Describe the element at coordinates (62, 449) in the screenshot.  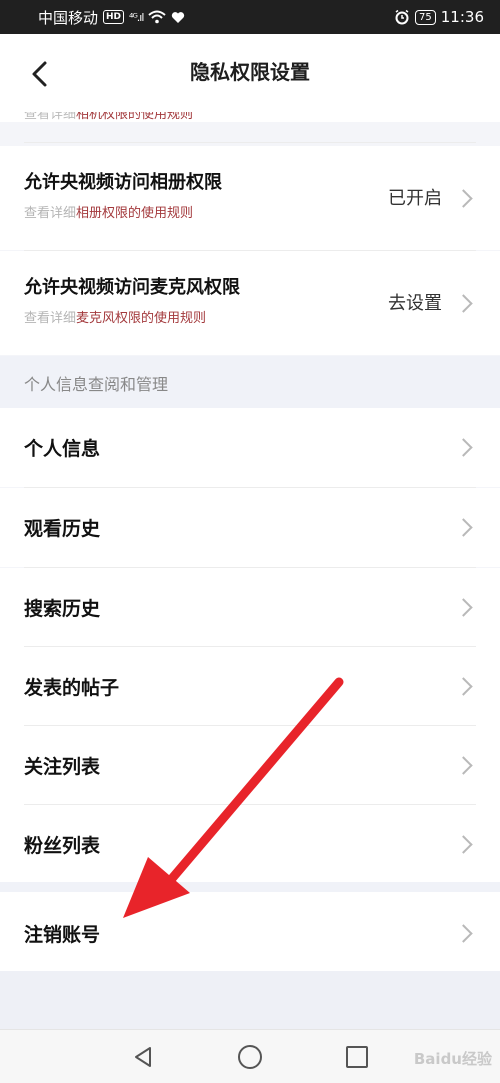
I see `menu-item-label: 个人信息` at that location.